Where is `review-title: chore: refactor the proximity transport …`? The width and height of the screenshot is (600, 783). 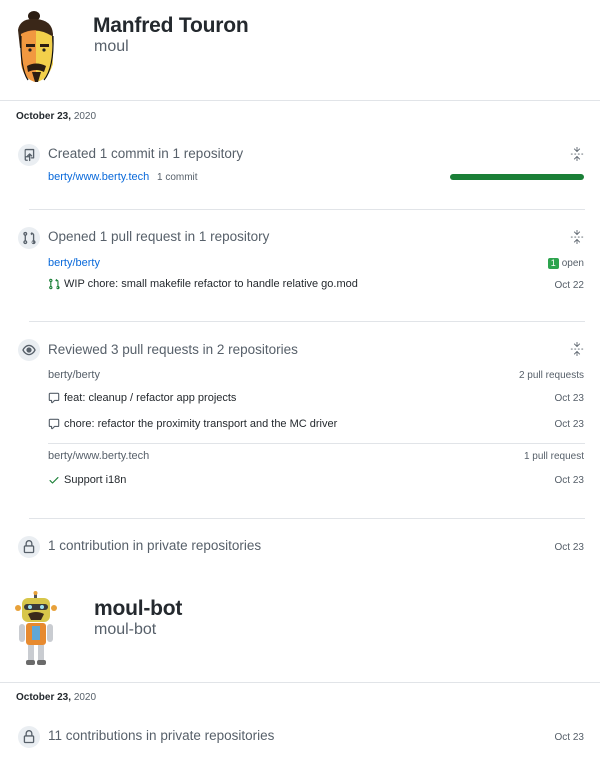
review-title: chore: refactor the proximity transport … is located at coordinates (201, 424).